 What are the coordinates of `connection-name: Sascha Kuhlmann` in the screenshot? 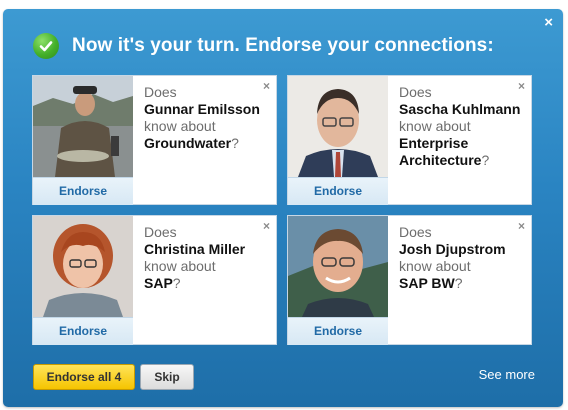 It's located at (464, 109).